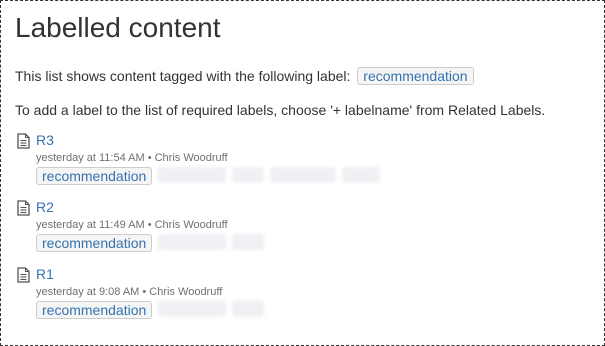 Image resolution: width=605 pixels, height=346 pixels. What do you see at coordinates (118, 27) in the screenshot?
I see `page-title: Labelled content` at bounding box center [118, 27].